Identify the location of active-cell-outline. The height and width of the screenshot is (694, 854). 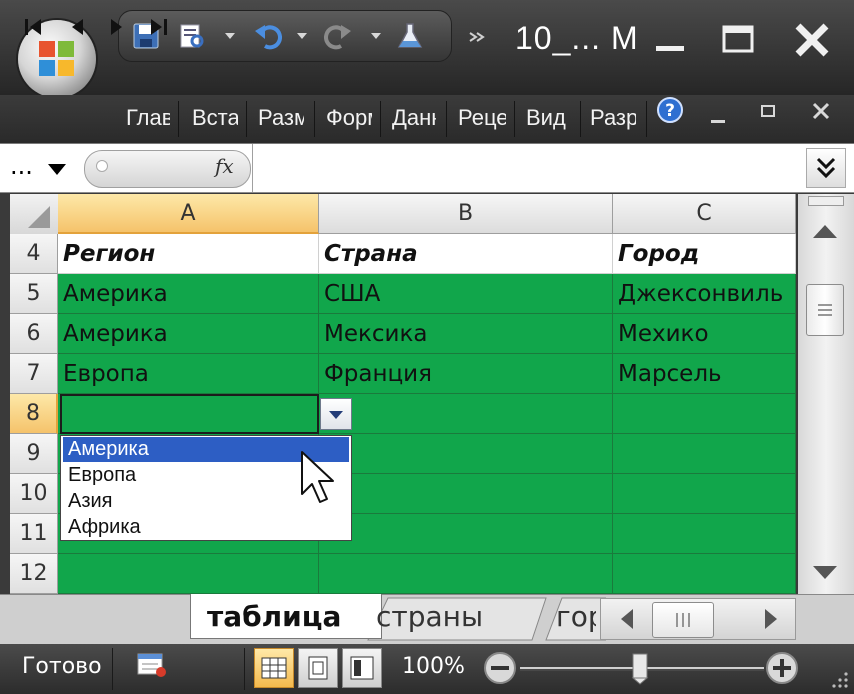
(189, 414).